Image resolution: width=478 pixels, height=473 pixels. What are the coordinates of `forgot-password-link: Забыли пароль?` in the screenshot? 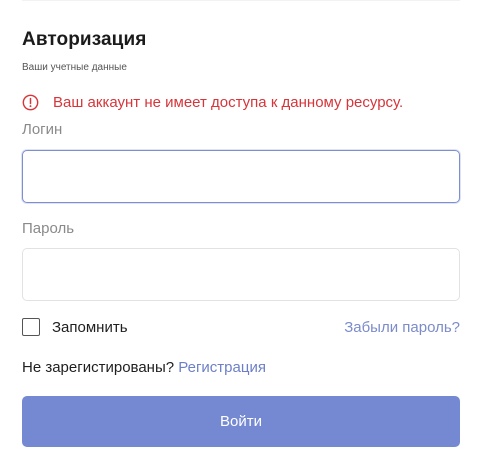 It's located at (402, 327).